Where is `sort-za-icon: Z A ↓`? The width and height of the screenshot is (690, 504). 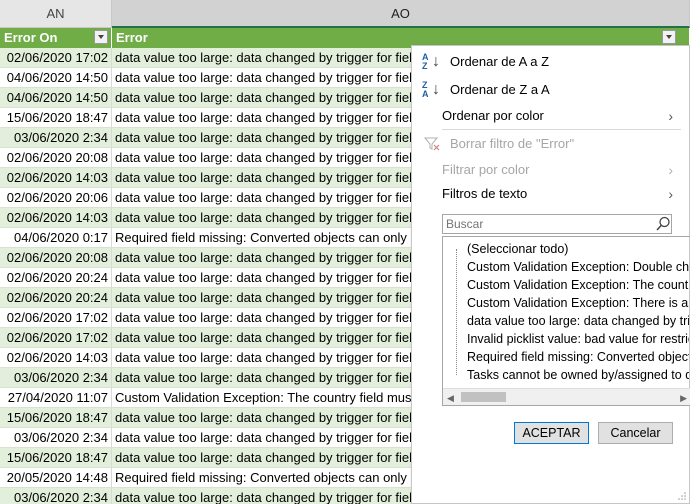
sort-za-icon: Z A ↓ is located at coordinates (431, 89).